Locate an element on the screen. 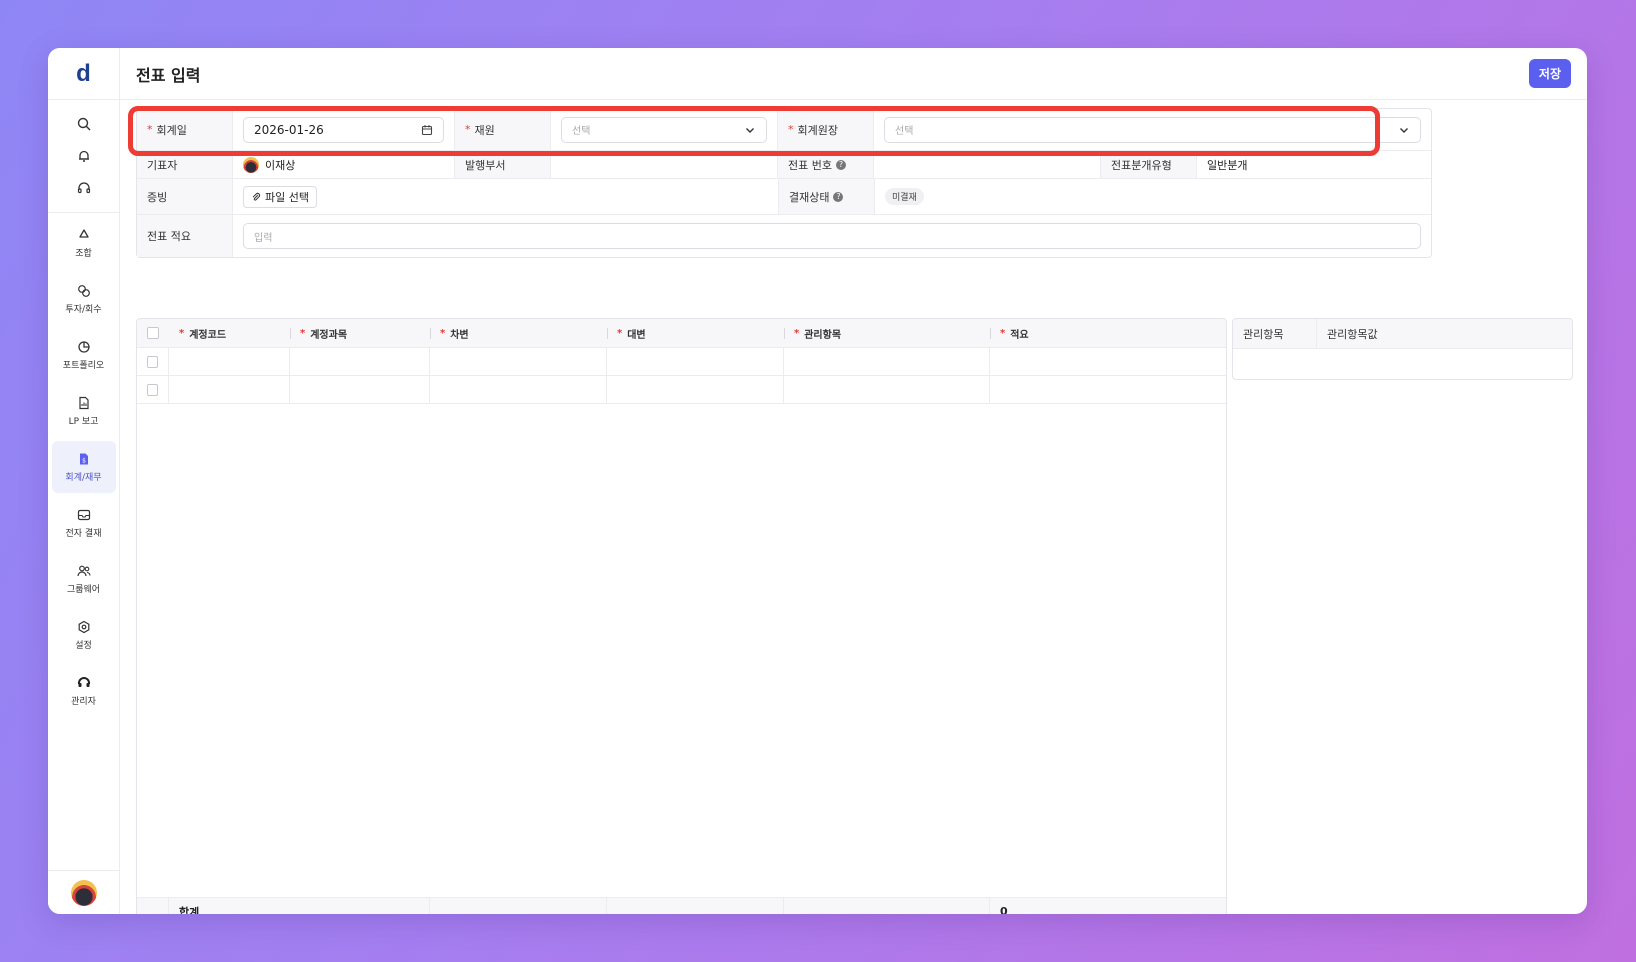  management-item-table: 관리항목 관리항목값 is located at coordinates (1402, 349).